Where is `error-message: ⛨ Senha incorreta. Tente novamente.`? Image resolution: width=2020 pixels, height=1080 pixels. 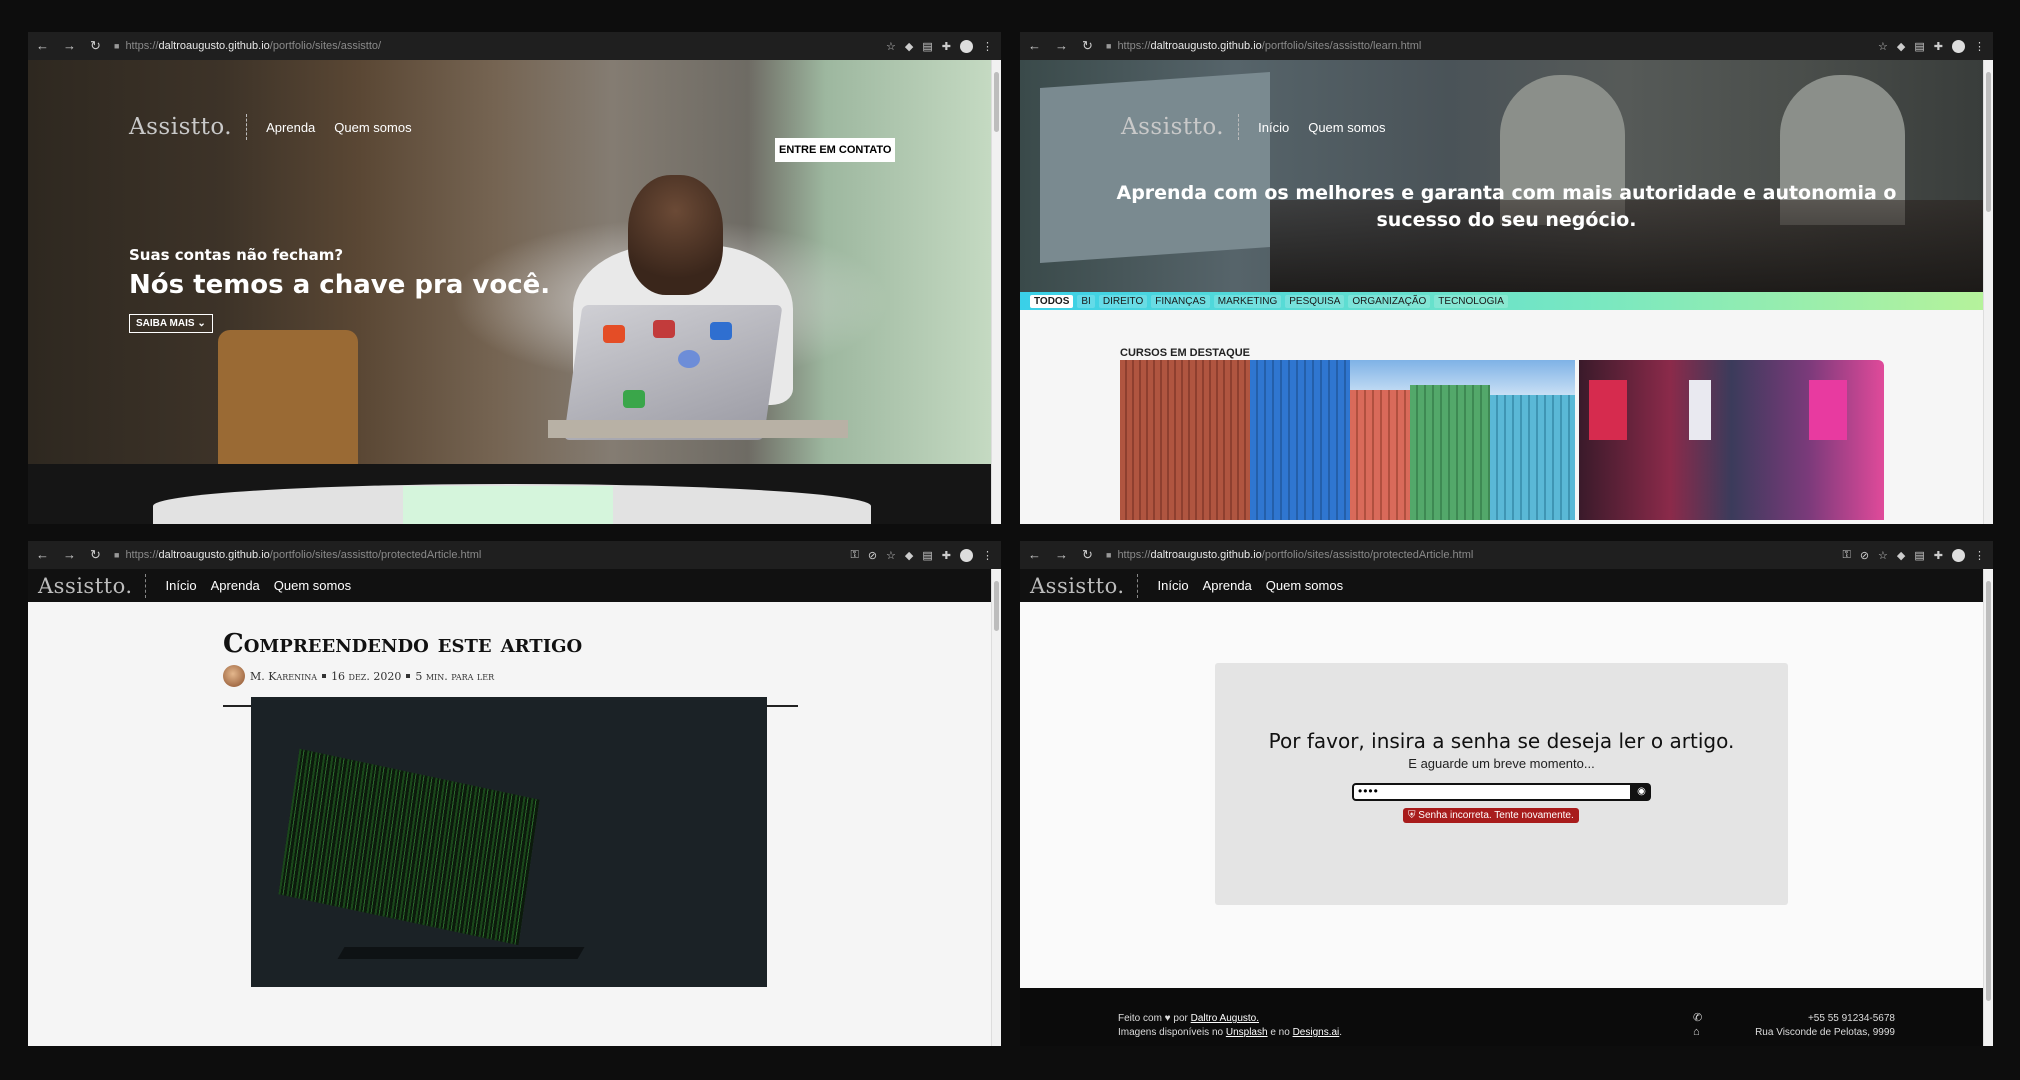
error-message: ⛨ Senha incorreta. Tente novamente. is located at coordinates (1491, 815).